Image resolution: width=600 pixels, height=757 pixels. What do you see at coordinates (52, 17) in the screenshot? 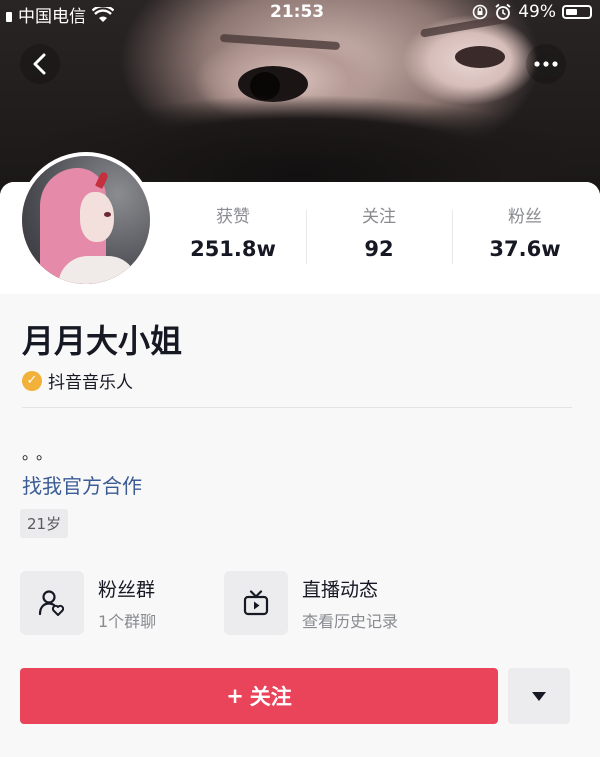
I see `carrier-label: 中国电信` at bounding box center [52, 17].